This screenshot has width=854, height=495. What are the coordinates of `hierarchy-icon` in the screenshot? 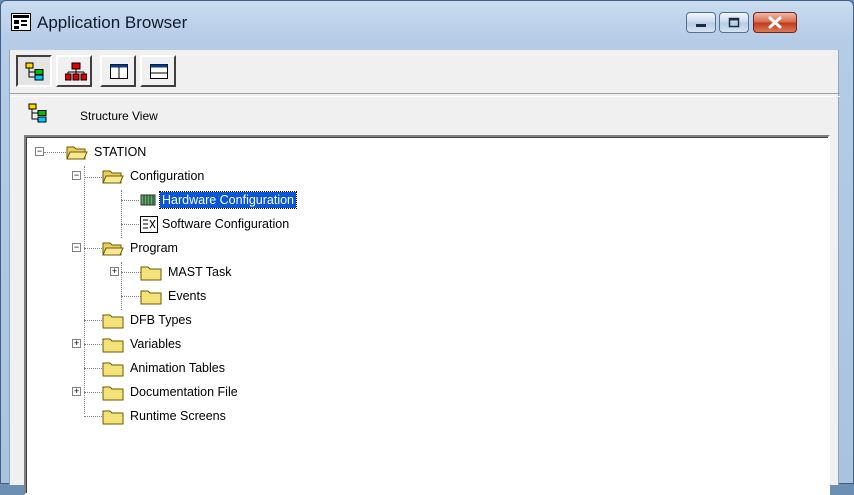 It's located at (76, 71).